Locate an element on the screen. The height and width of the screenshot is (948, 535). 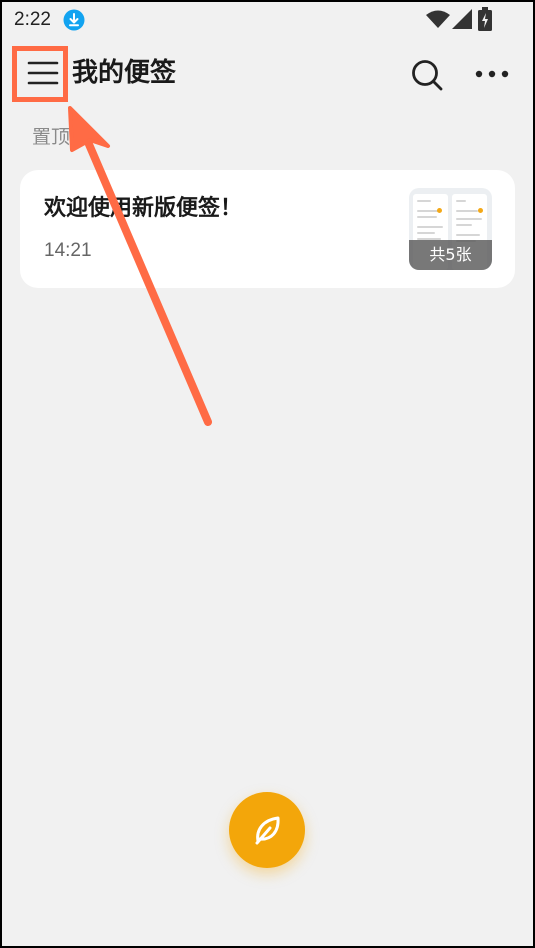
page-title: 我的便签 is located at coordinates (124, 73).